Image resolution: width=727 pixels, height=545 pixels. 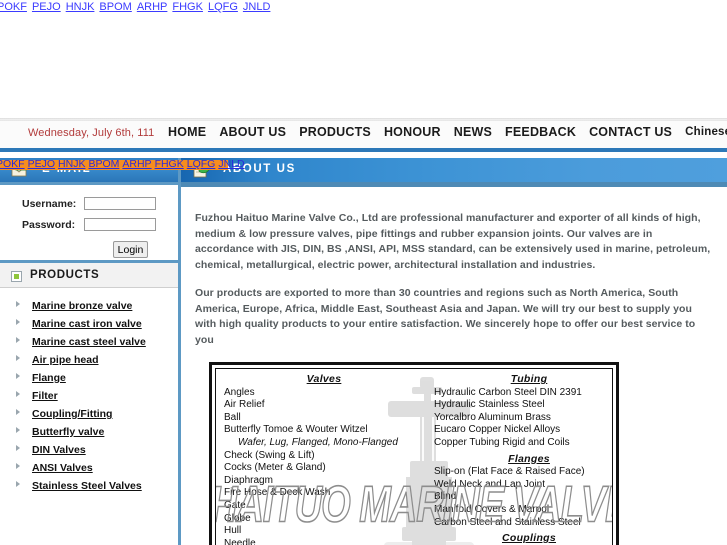 What do you see at coordinates (89, 449) in the screenshot?
I see `product-list-item: DIN Valves` at bounding box center [89, 449].